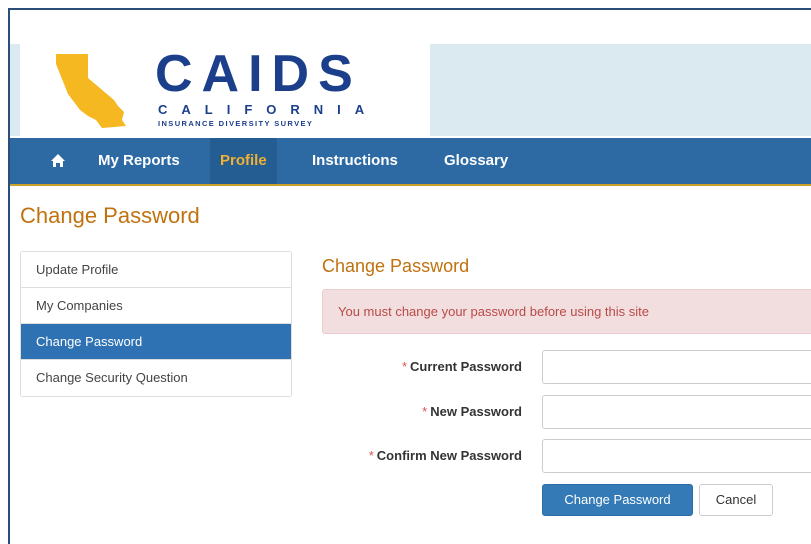 Image resolution: width=811 pixels, height=544 pixels. Describe the element at coordinates (236, 123) in the screenshot. I see `logo-tagline: INSURANCE DIVERSITY SURVEY` at that location.